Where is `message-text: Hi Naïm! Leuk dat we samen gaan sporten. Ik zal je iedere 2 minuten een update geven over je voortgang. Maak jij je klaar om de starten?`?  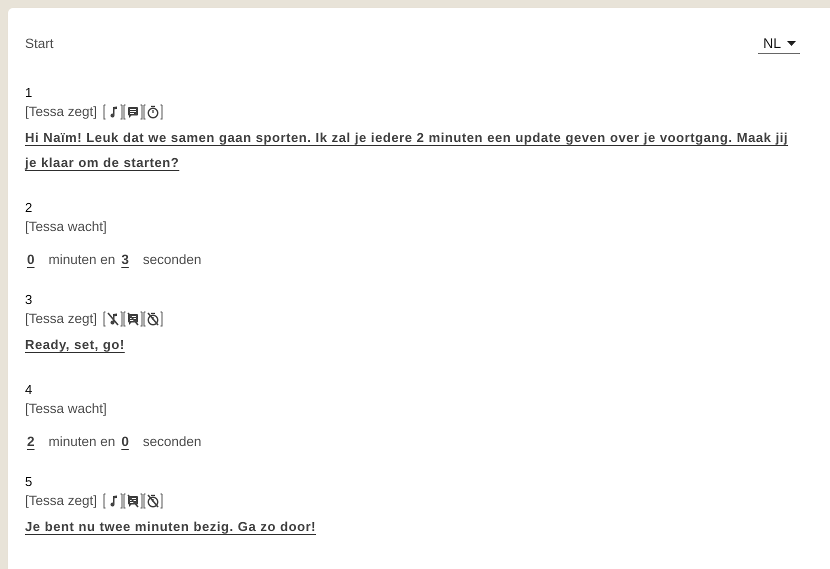 message-text: Hi Naïm! Leuk dat we samen gaan sporten. Ik zal je iedere 2 minuten een update geven over je voortgang. Maak jij je klaar om de starten? is located at coordinates (407, 150).